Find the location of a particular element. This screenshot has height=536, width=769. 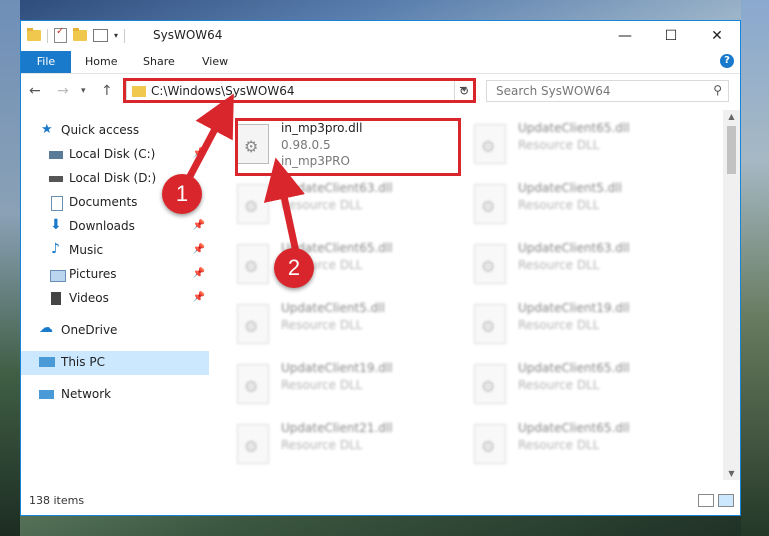

annotation-arrows is located at coordinates (244, 173).